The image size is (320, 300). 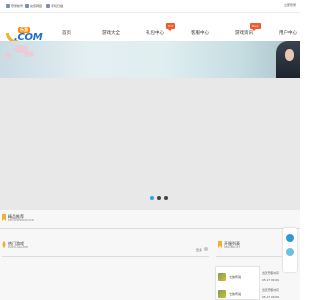 What do you see at coordinates (288, 33) in the screenshot?
I see `nav-item-user: 用户中心` at bounding box center [288, 33].